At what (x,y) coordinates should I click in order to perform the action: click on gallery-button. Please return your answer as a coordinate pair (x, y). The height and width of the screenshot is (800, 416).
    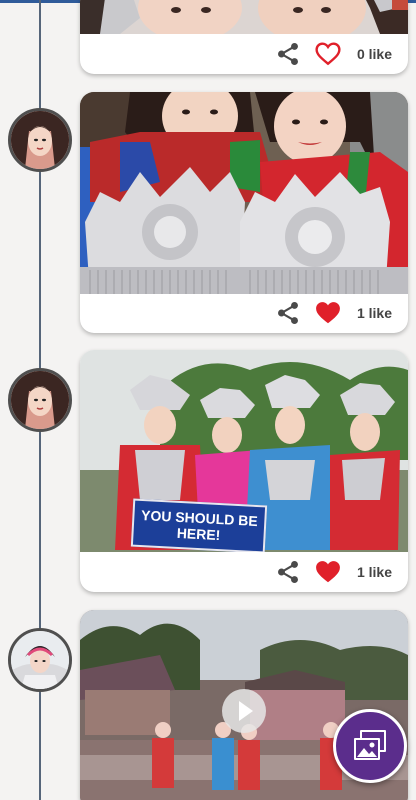
    Looking at the image, I should click on (370, 746).